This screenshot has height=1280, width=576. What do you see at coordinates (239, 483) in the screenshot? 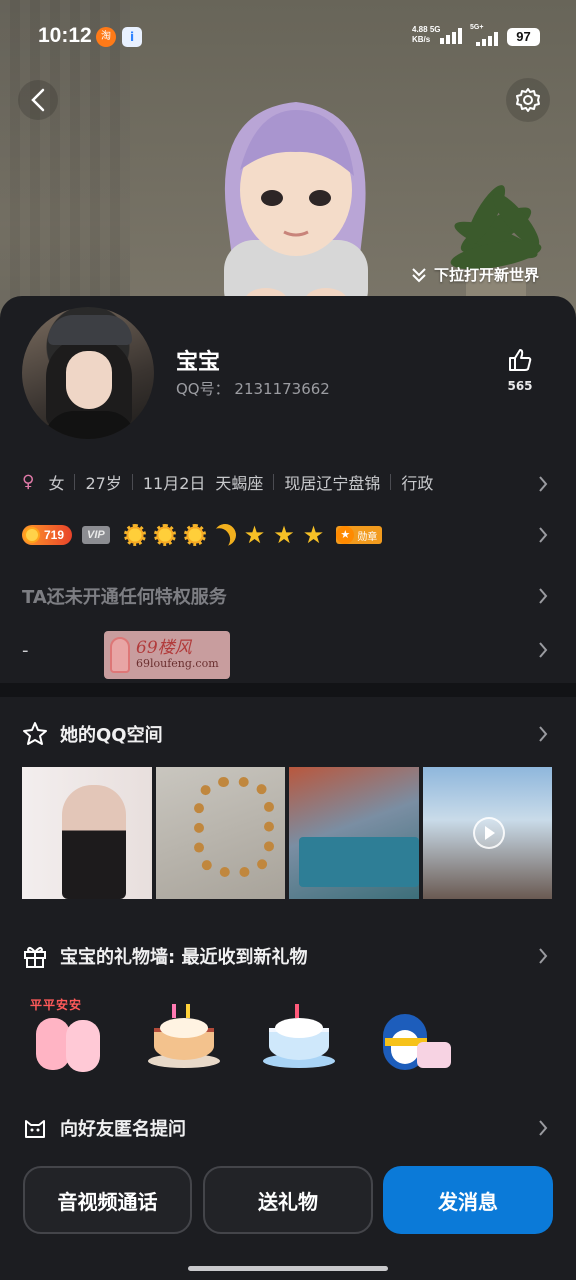
I see `zodiac: 天蝎座` at bounding box center [239, 483].